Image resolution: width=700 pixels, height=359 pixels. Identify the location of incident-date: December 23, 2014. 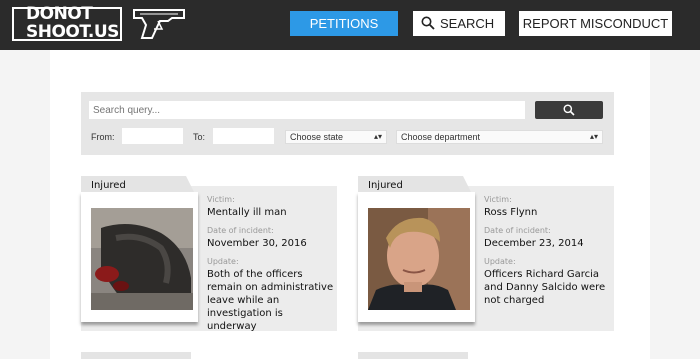
(534, 243).